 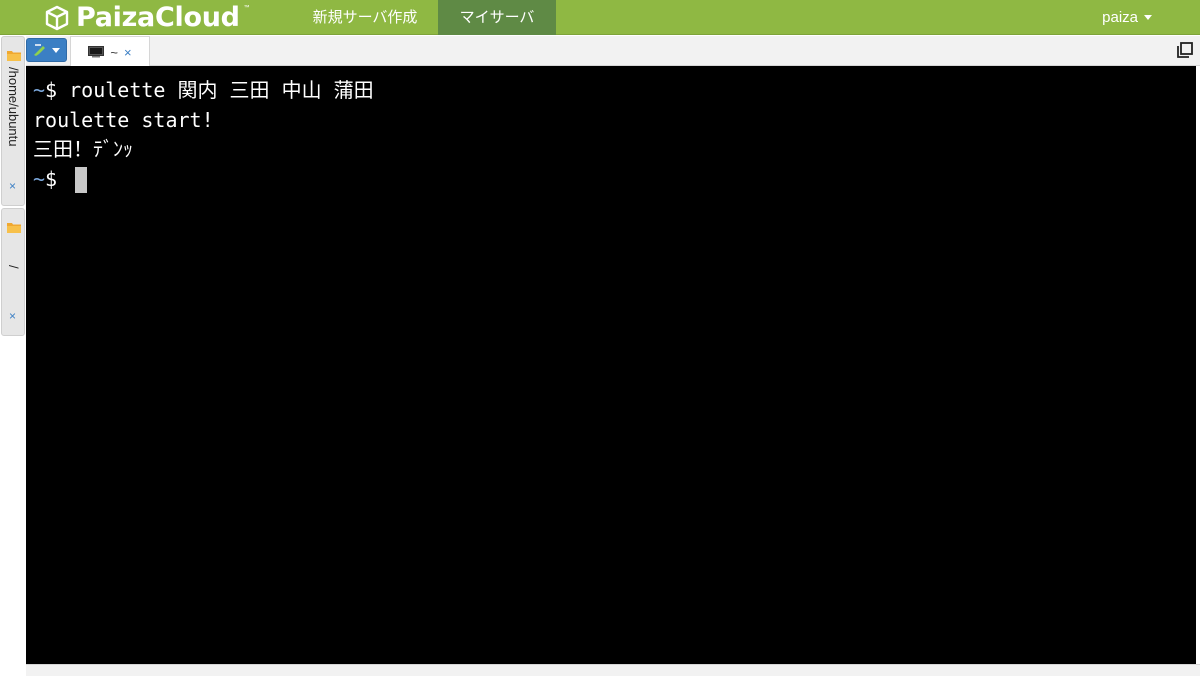 I want to click on new-file-icon, so click(x=39, y=50).